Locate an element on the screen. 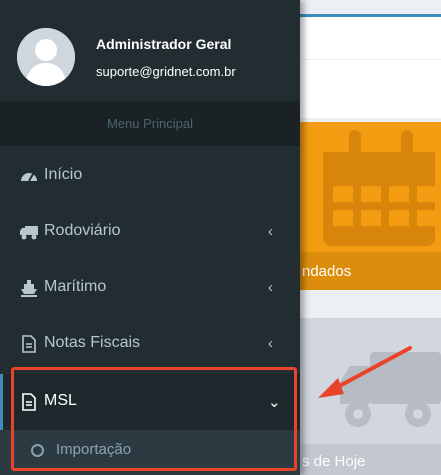 This screenshot has width=441, height=475. scheduled-card-footer: ndados is located at coordinates (370, 271).